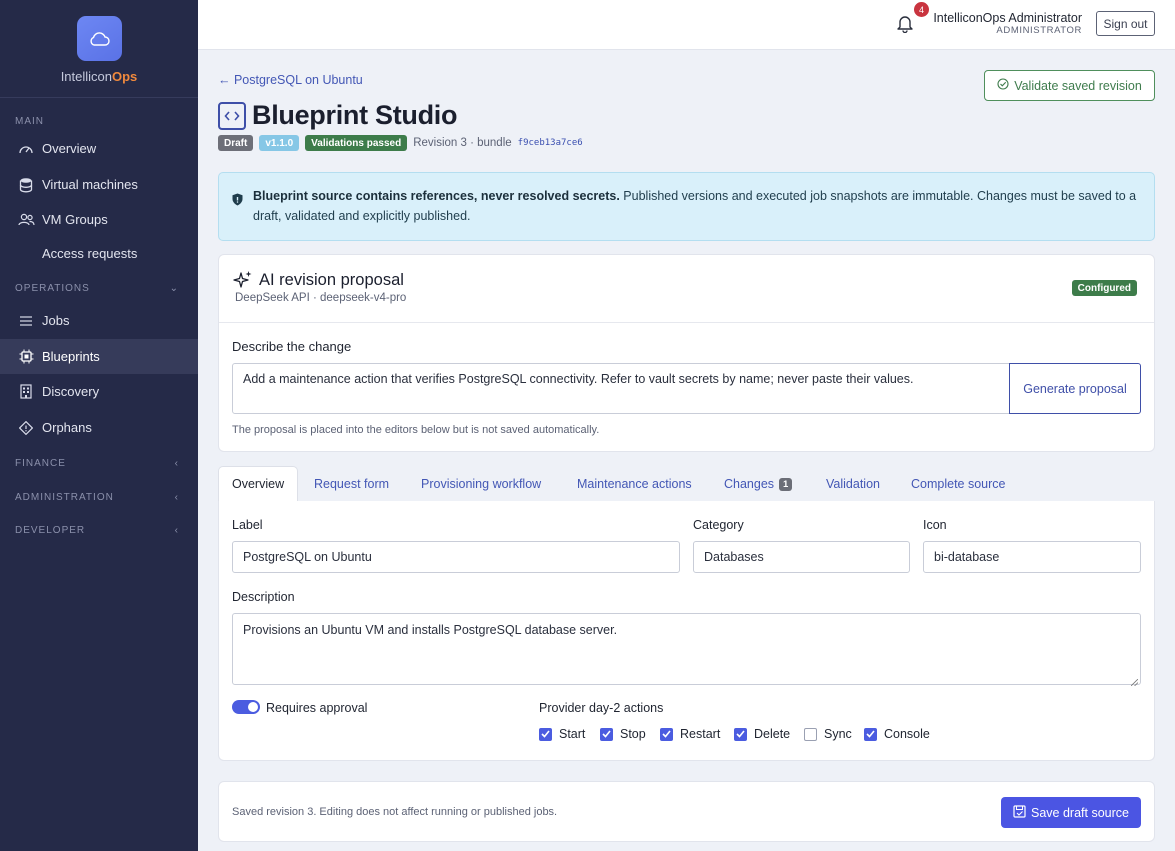 This screenshot has height=851, width=1175. I want to click on code-icon, so click(232, 115).